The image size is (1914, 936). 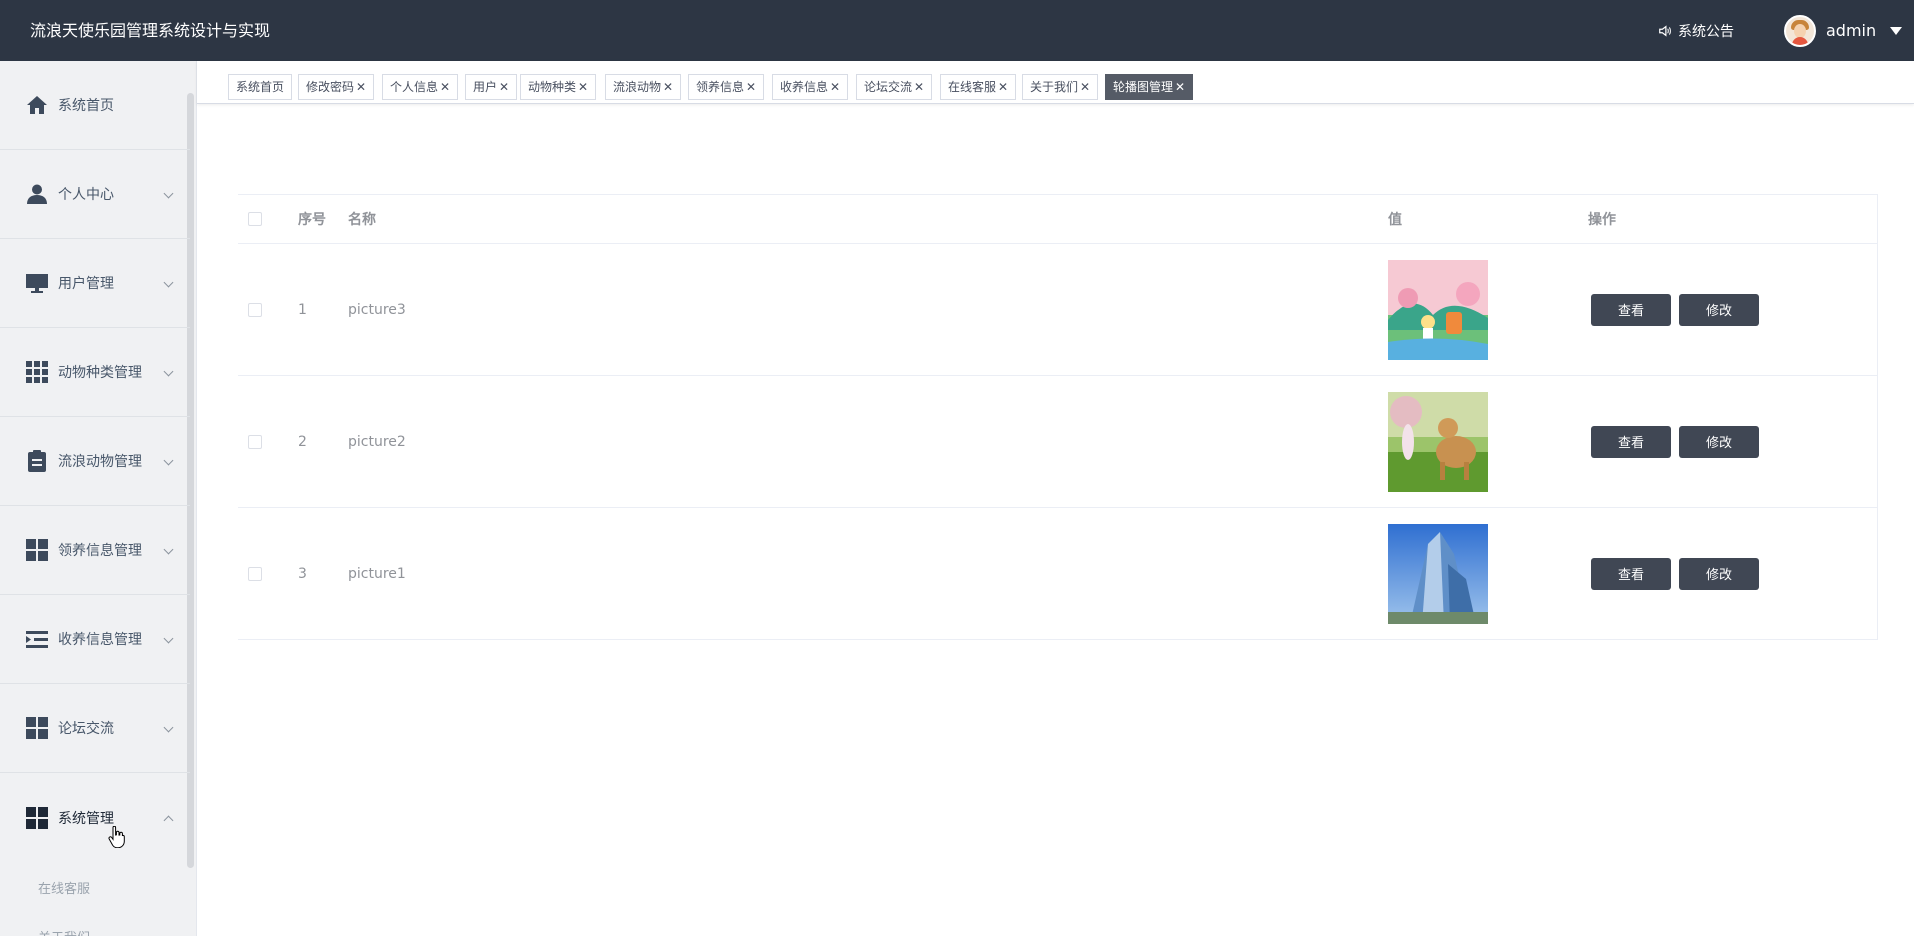 What do you see at coordinates (377, 441) in the screenshot?
I see `row-name: picture2` at bounding box center [377, 441].